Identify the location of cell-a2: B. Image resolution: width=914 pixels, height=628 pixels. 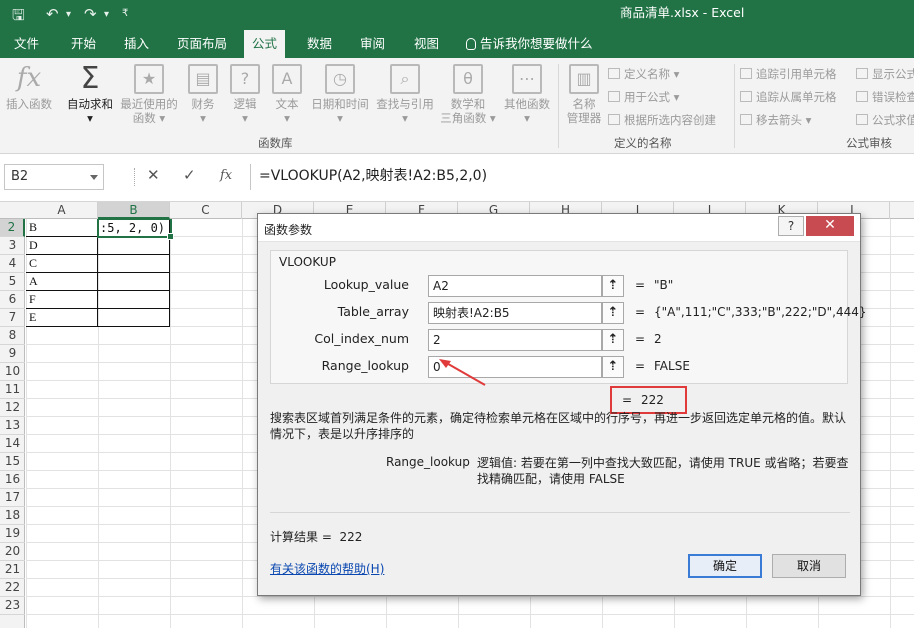
(62, 228).